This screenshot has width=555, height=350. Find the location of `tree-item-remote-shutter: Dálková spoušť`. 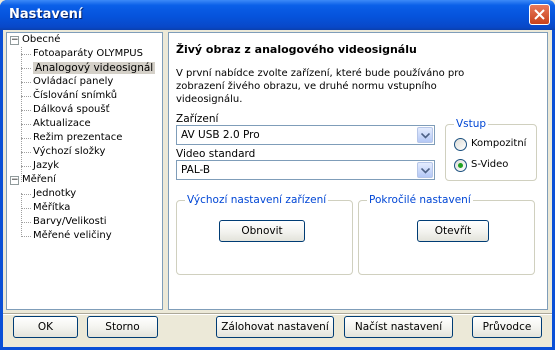

tree-item-remote-shutter: Dálková spoušť is located at coordinates (71, 110).